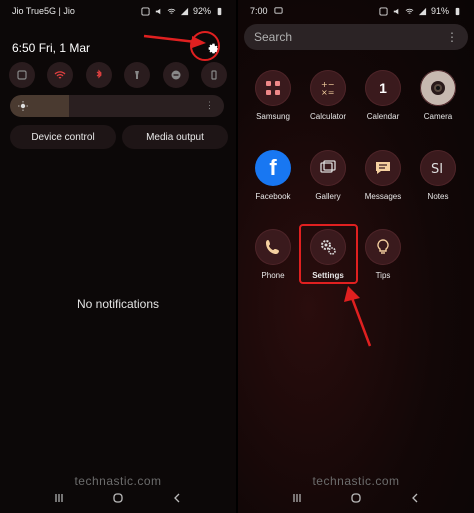 This screenshot has width=474, height=513. What do you see at coordinates (278, 10) in the screenshot?
I see `gallery-notification-icon` at bounding box center [278, 10].